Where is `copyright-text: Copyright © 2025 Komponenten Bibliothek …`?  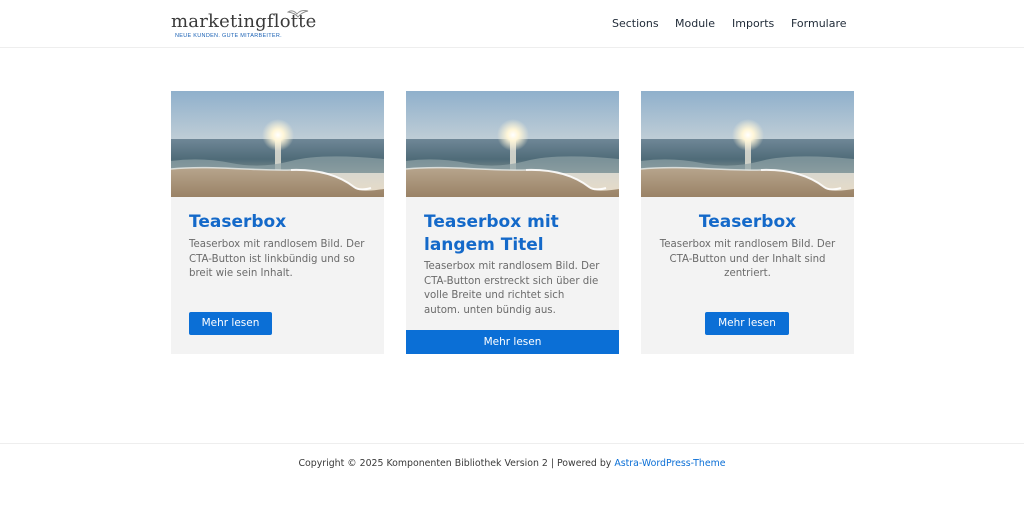
copyright-text: Copyright © 2025 Komponenten Bibliothek … is located at coordinates (456, 463).